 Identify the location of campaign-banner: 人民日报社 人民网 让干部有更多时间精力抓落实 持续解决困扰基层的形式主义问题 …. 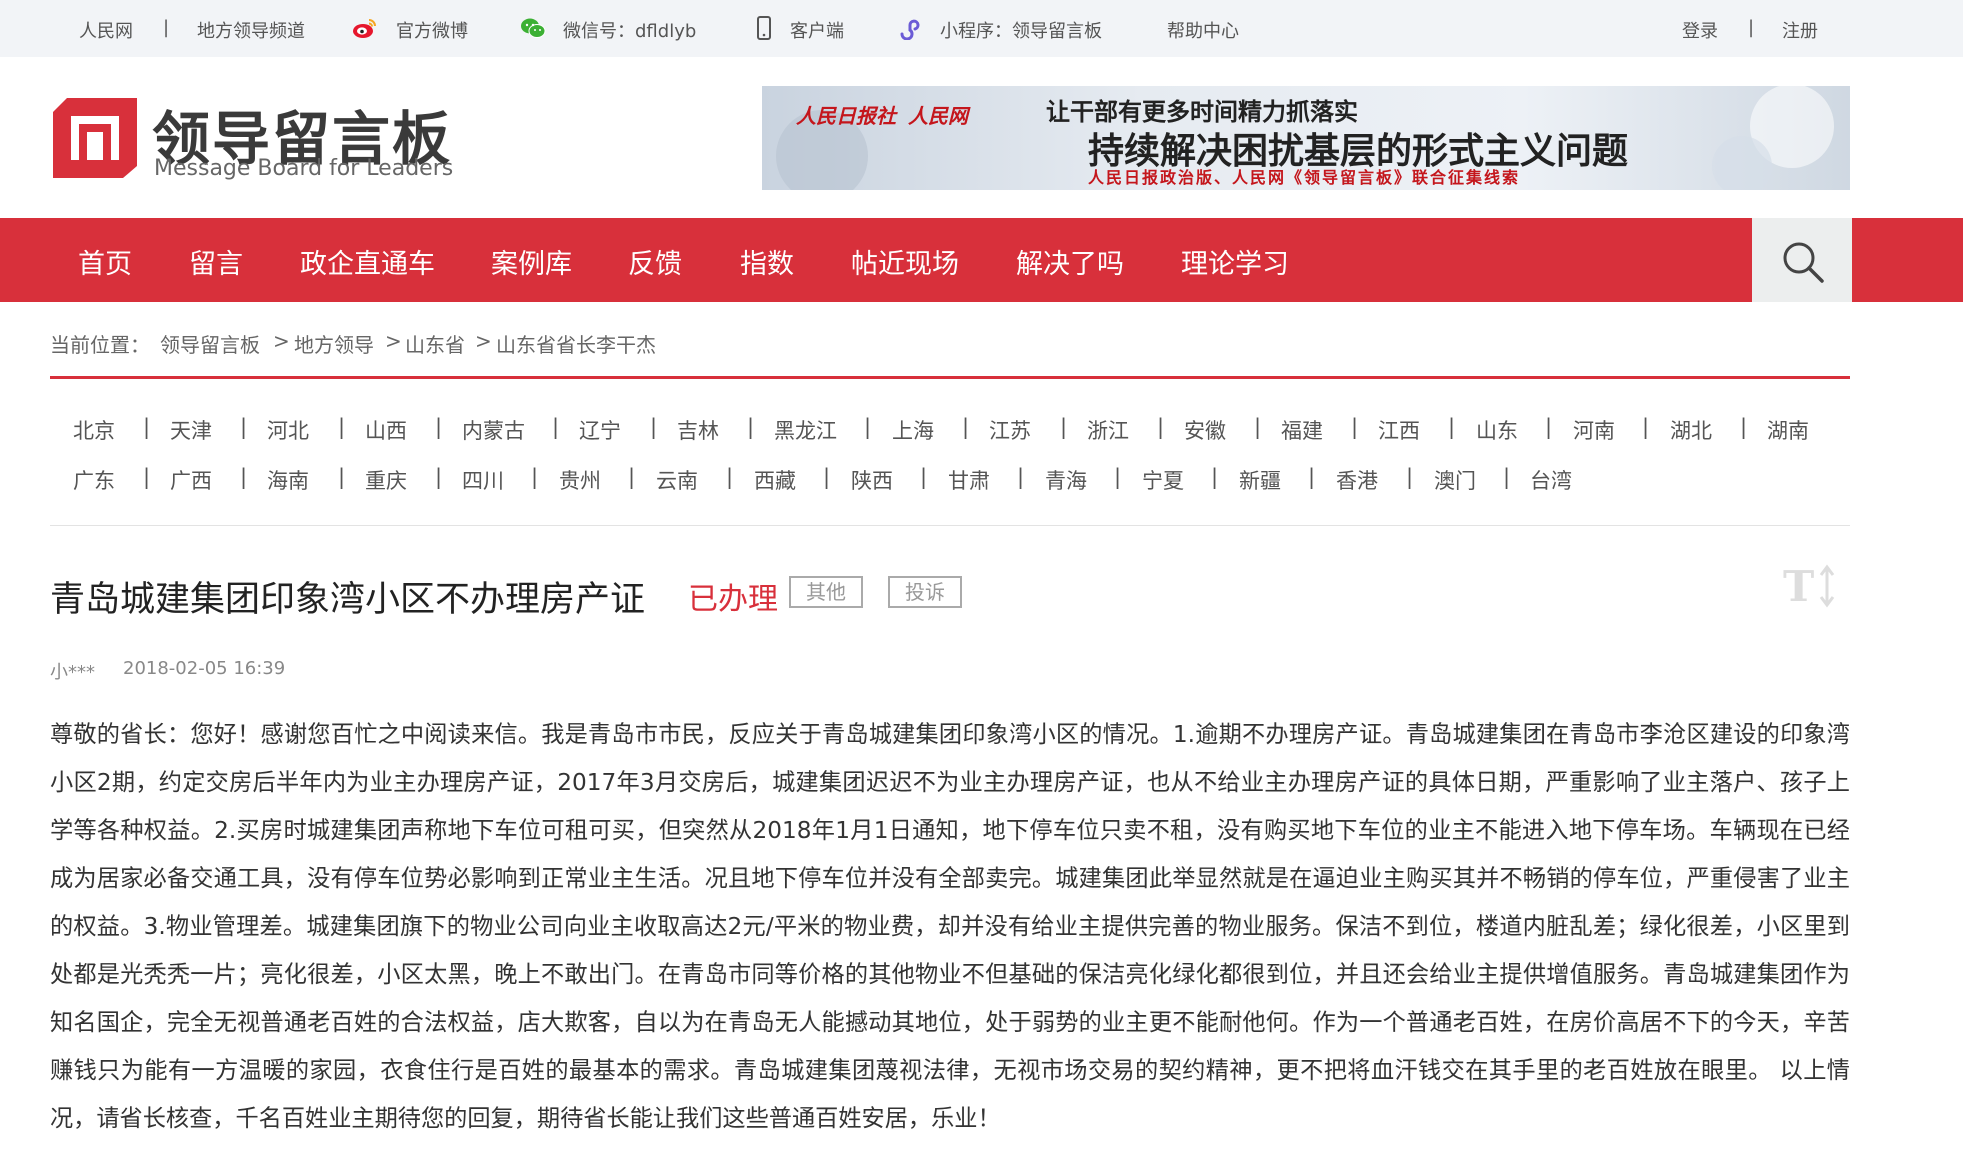
(1306, 138).